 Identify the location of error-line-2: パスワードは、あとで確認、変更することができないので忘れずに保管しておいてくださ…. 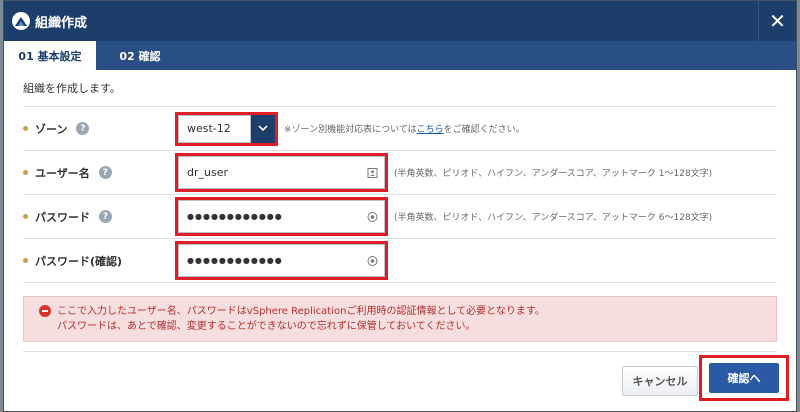
(266, 326).